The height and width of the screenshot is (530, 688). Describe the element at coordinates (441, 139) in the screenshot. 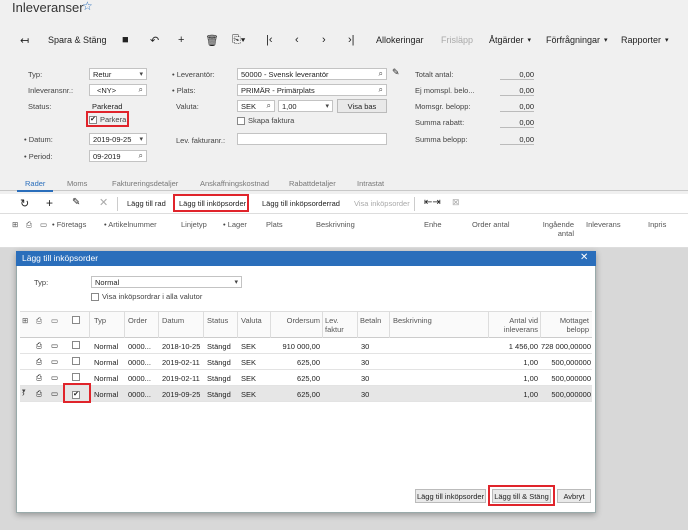

I see `total-amount-label: Summa belopp:` at that location.